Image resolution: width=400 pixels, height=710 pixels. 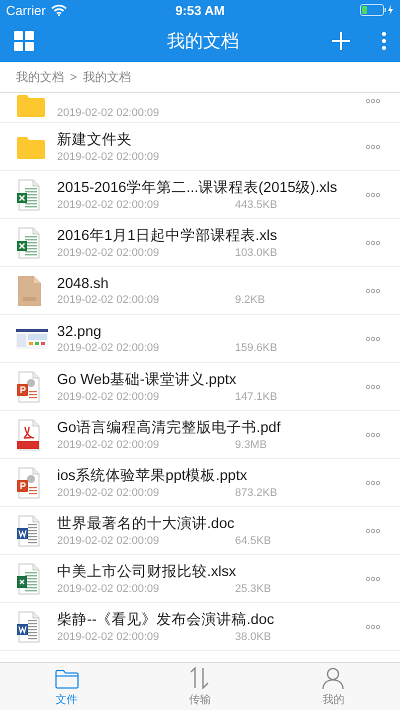 I want to click on file-size: 147.1KB, so click(x=256, y=397).